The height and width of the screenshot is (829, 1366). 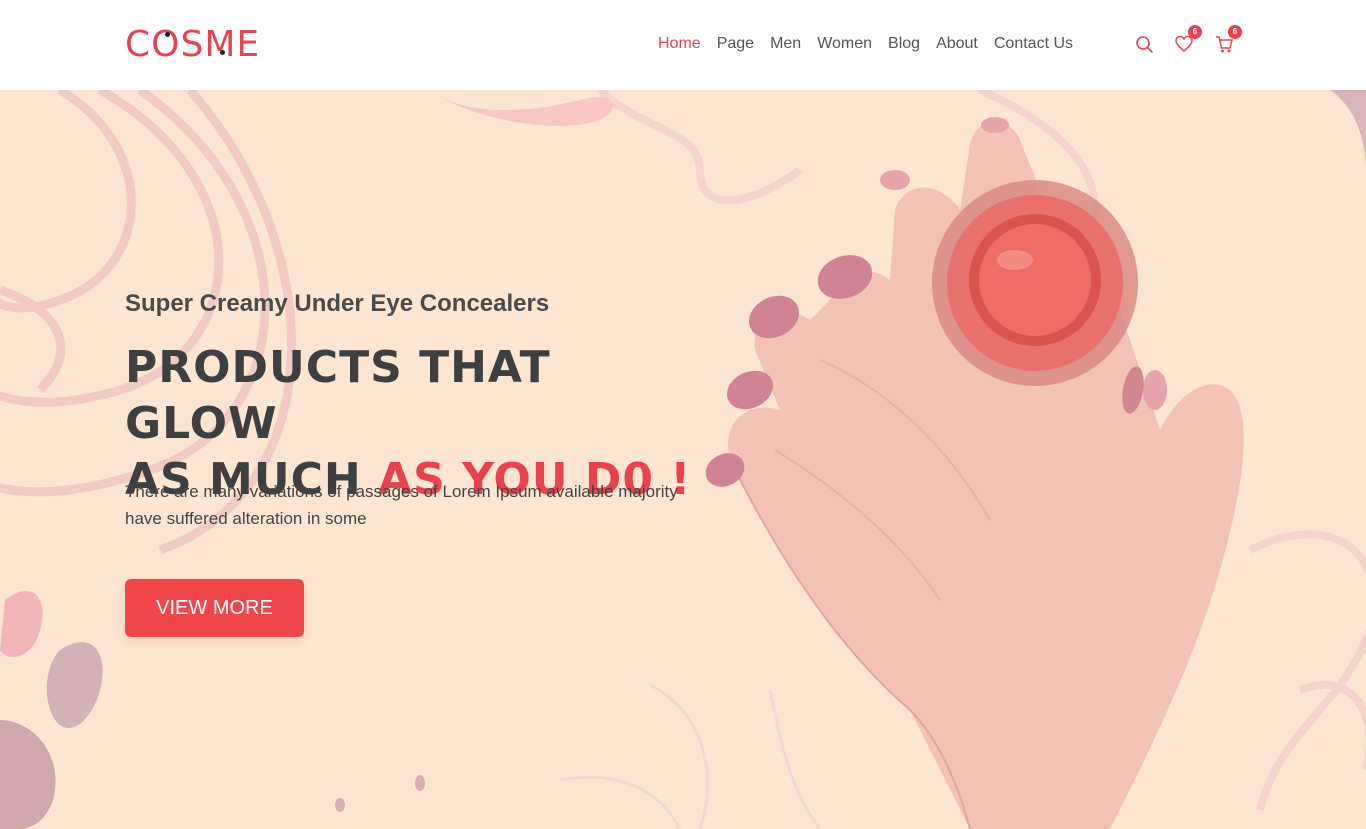 What do you see at coordinates (338, 395) in the screenshot?
I see `headline-line-1: PRODUCTS THAT GLOW` at bounding box center [338, 395].